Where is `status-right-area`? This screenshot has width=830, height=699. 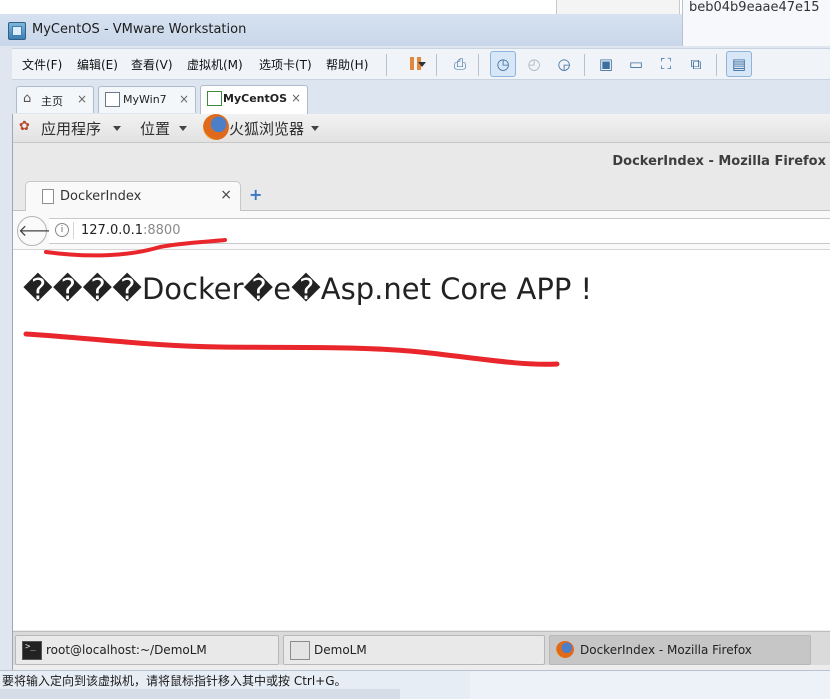
status-right-area is located at coordinates (650, 685).